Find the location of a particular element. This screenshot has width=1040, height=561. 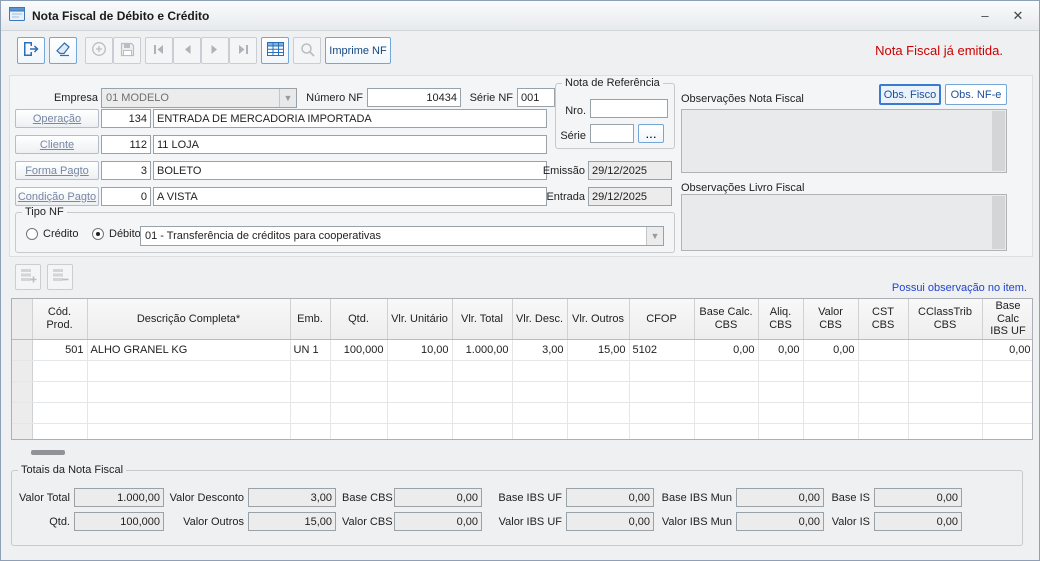

numero-nf-label: Número NF is located at coordinates (334, 97).